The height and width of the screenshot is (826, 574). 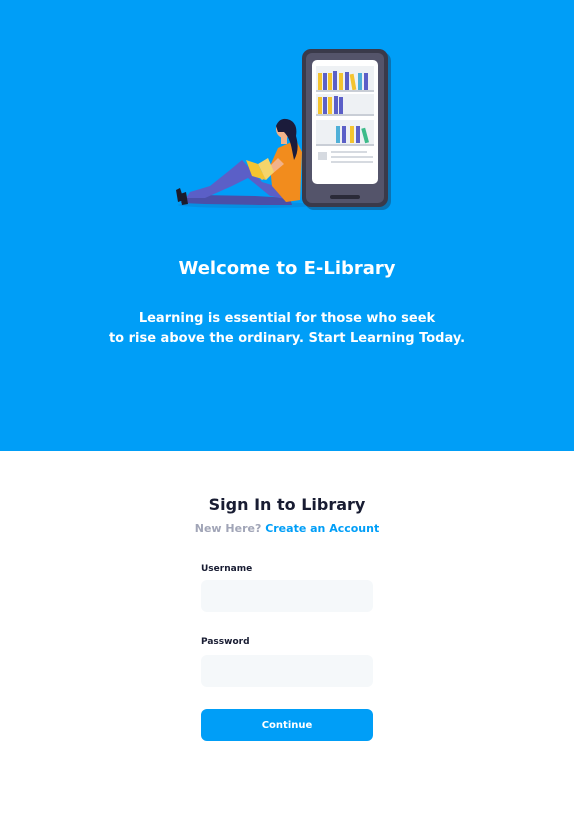 I want to click on continue-button: Continue, so click(x=287, y=725).